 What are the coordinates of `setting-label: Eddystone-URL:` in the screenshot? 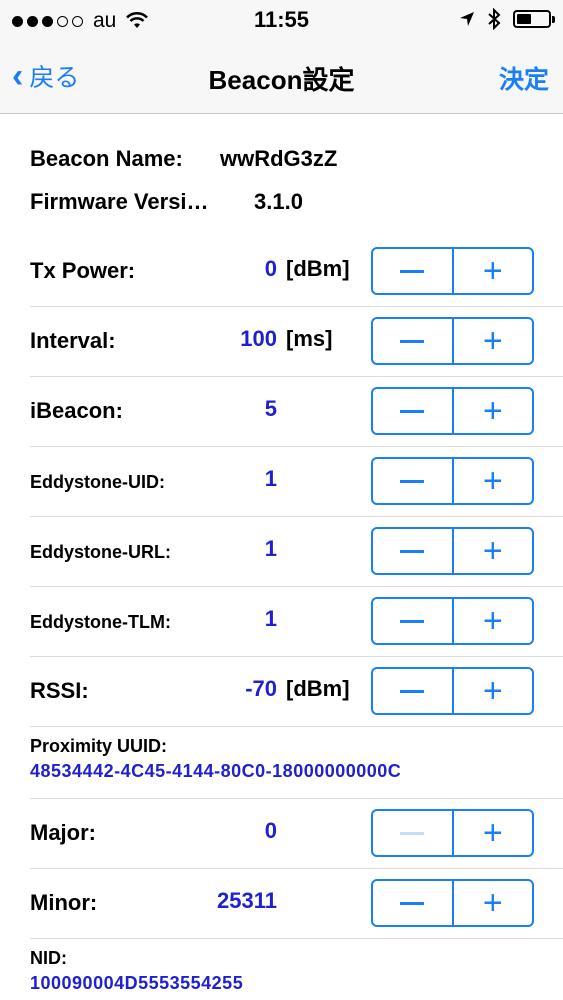 It's located at (100, 552).